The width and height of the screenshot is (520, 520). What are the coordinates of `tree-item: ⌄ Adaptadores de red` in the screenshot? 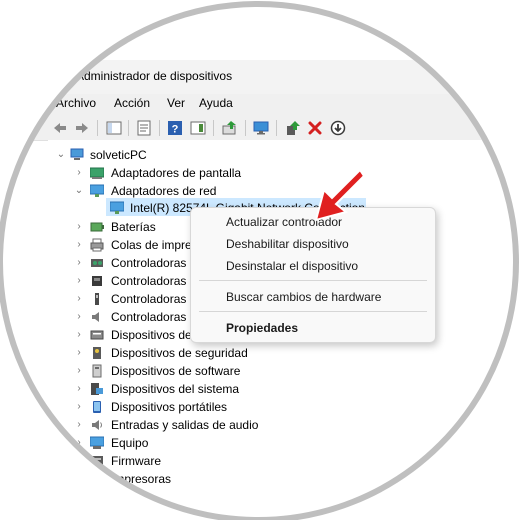 It's located at (194, 191).